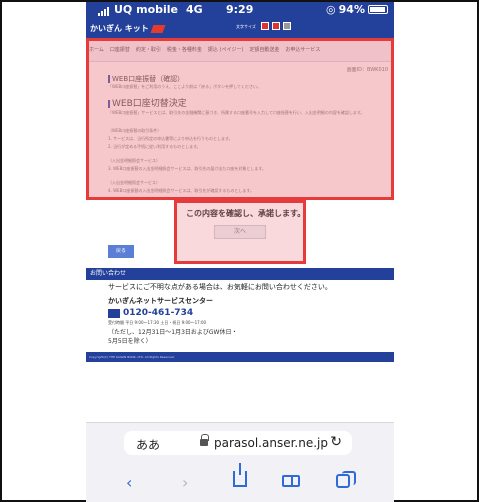 The width and height of the screenshot is (479, 502). What do you see at coordinates (146, 9) in the screenshot?
I see `carrier-name: UQ mobile` at bounding box center [146, 9].